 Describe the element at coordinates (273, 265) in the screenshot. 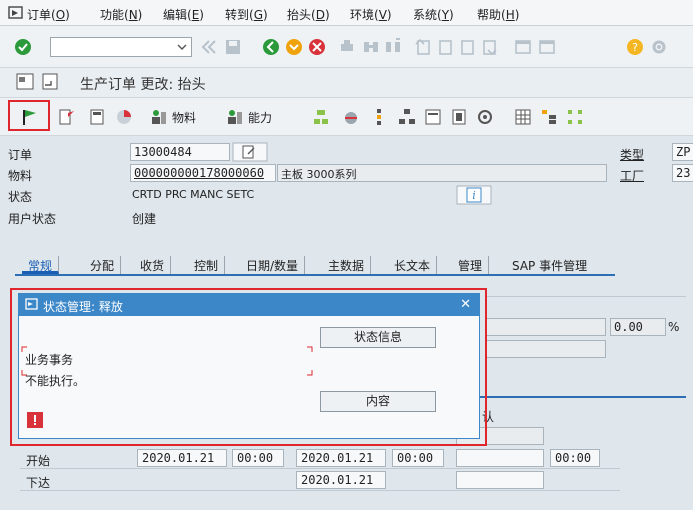

I see `tab-dates-quantities: 日期/数量` at that location.